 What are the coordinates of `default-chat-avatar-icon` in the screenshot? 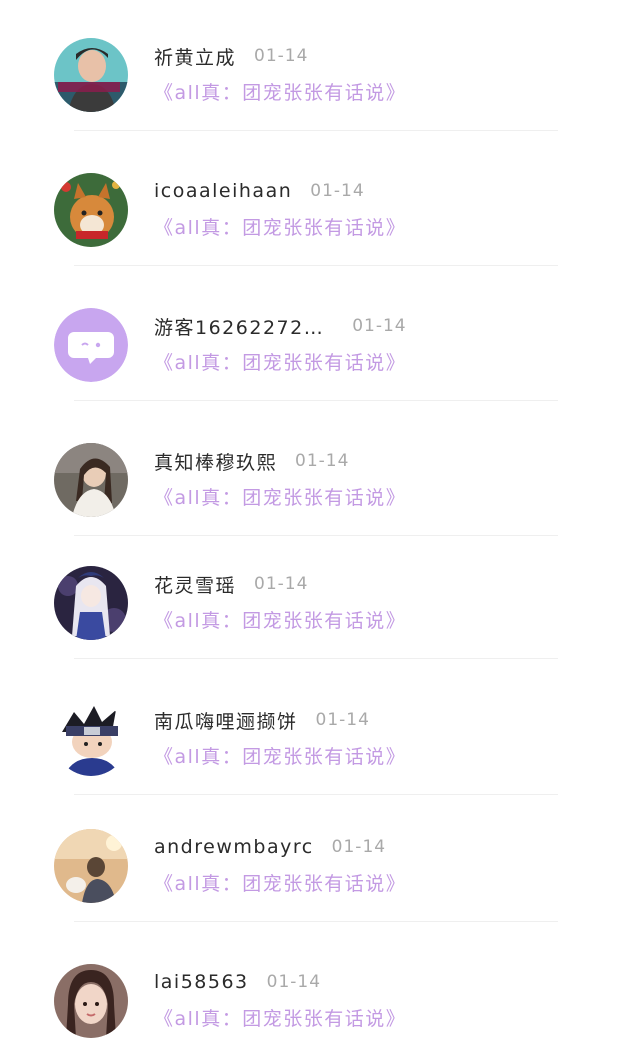 It's located at (91, 345).